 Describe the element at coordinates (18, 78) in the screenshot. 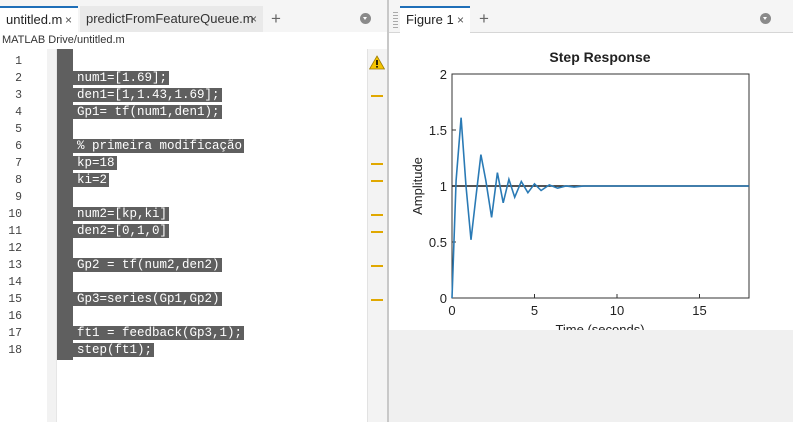

I see `line-number: 2` at that location.